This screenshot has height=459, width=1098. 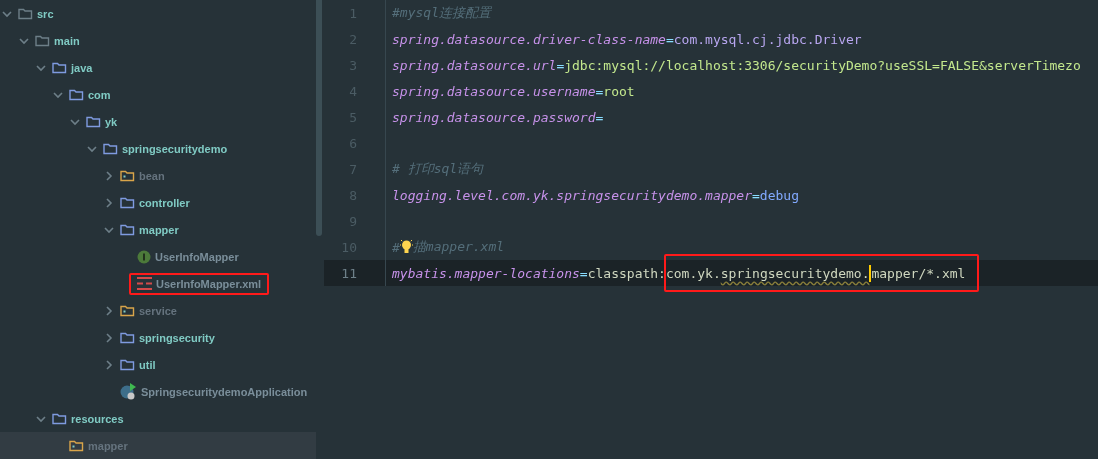 I want to click on tree-item: com, so click(x=92, y=94).